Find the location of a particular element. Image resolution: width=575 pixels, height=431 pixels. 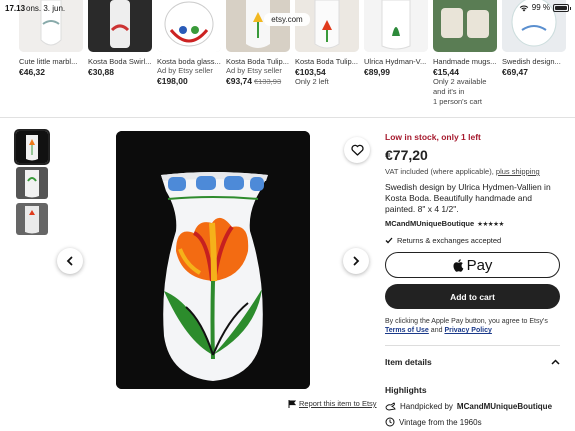

chevron-left-icon is located at coordinates (69, 261).